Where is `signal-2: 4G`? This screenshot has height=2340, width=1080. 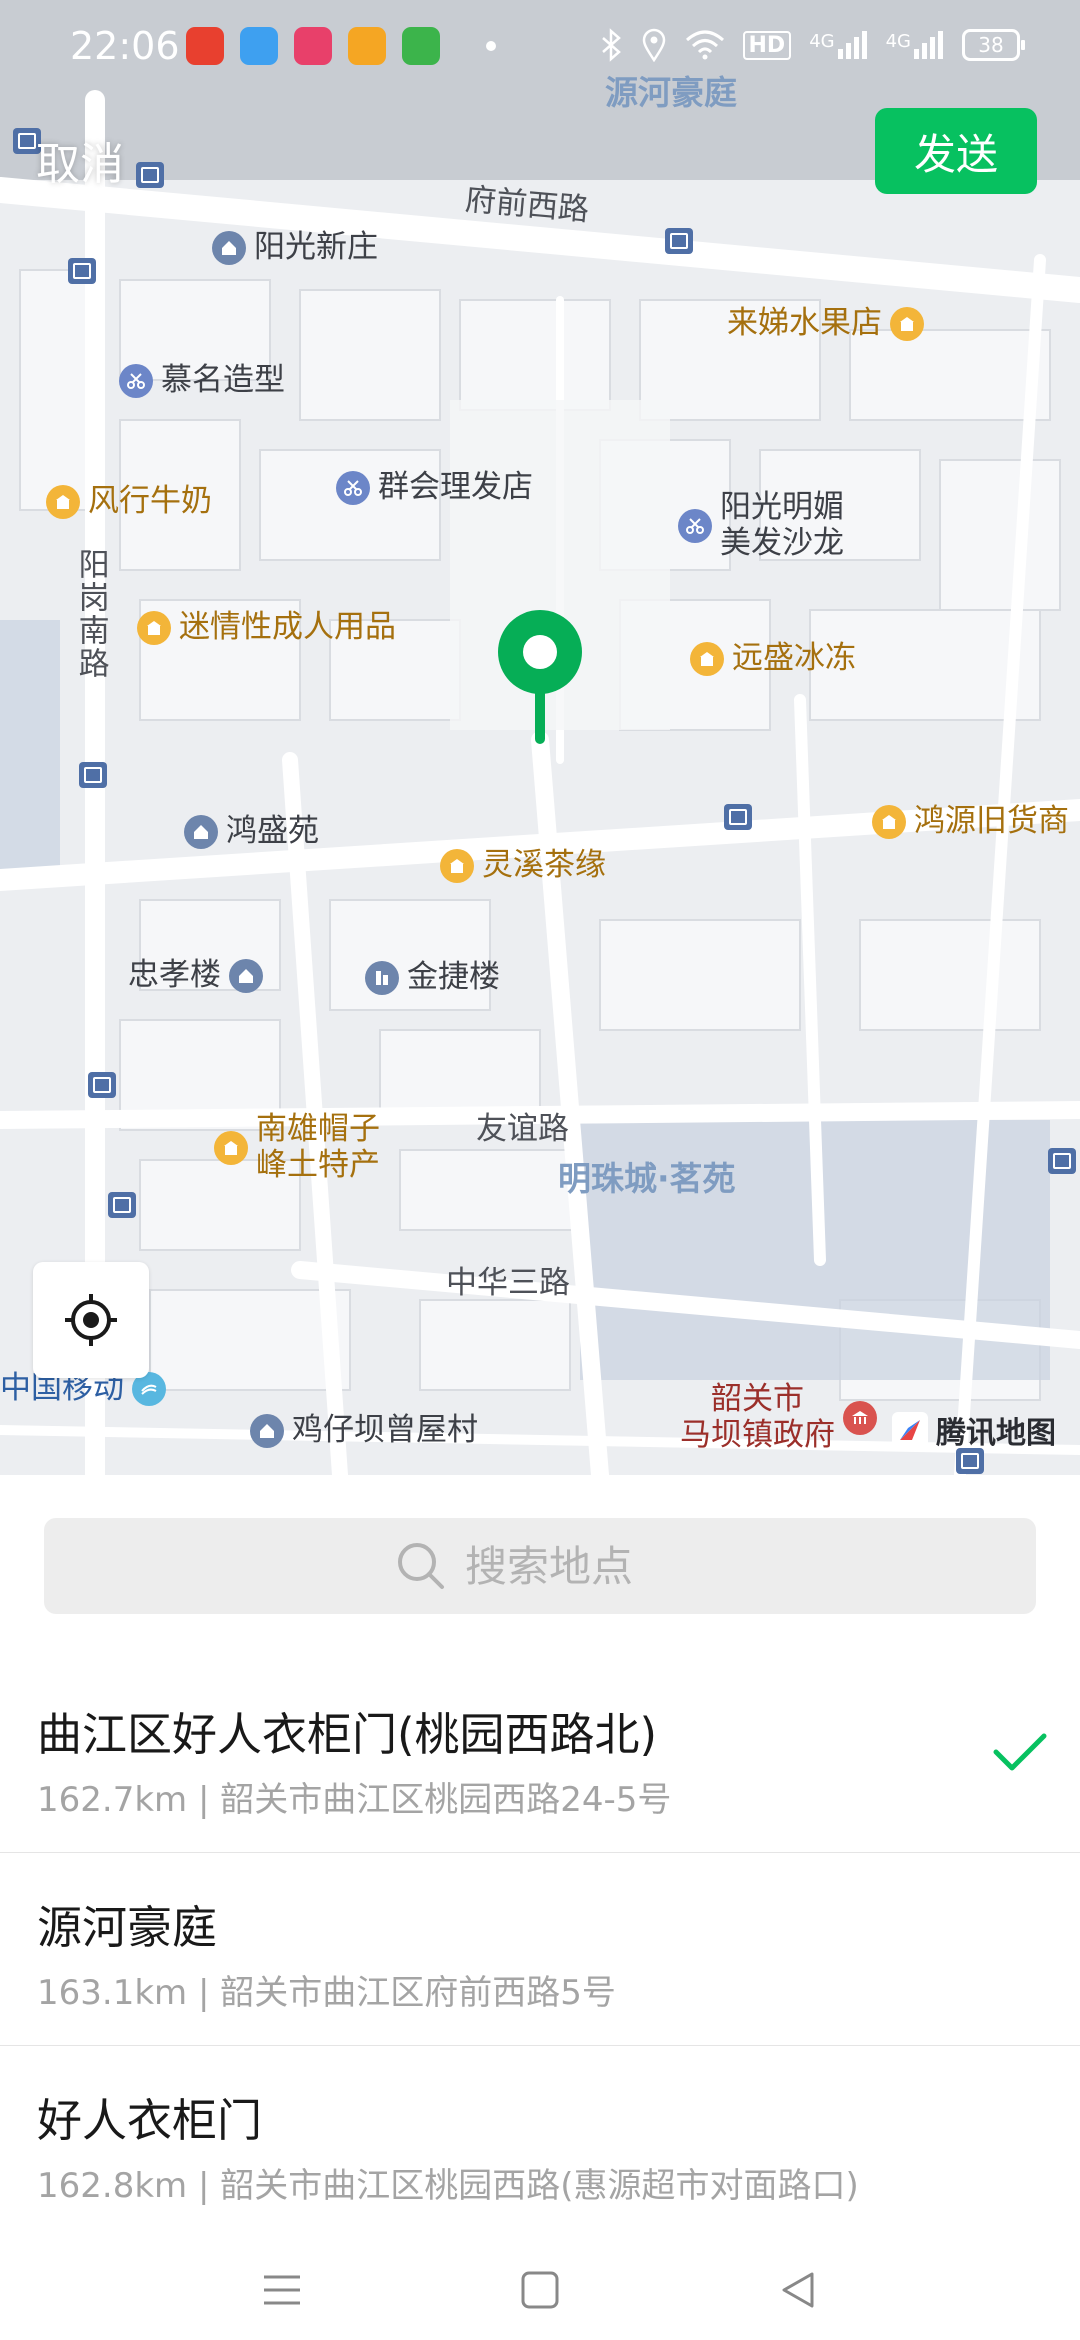 signal-2: 4G is located at coordinates (915, 45).